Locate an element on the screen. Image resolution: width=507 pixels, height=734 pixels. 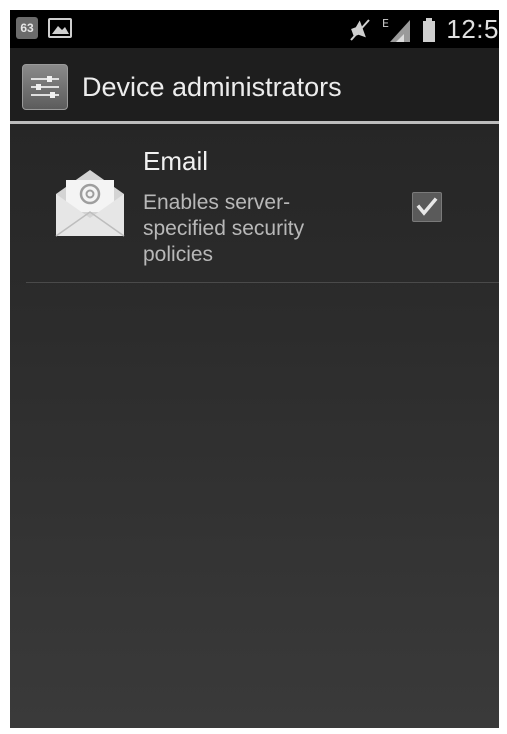
status-bar: 63 E 12:5 is located at coordinates (254, 29).